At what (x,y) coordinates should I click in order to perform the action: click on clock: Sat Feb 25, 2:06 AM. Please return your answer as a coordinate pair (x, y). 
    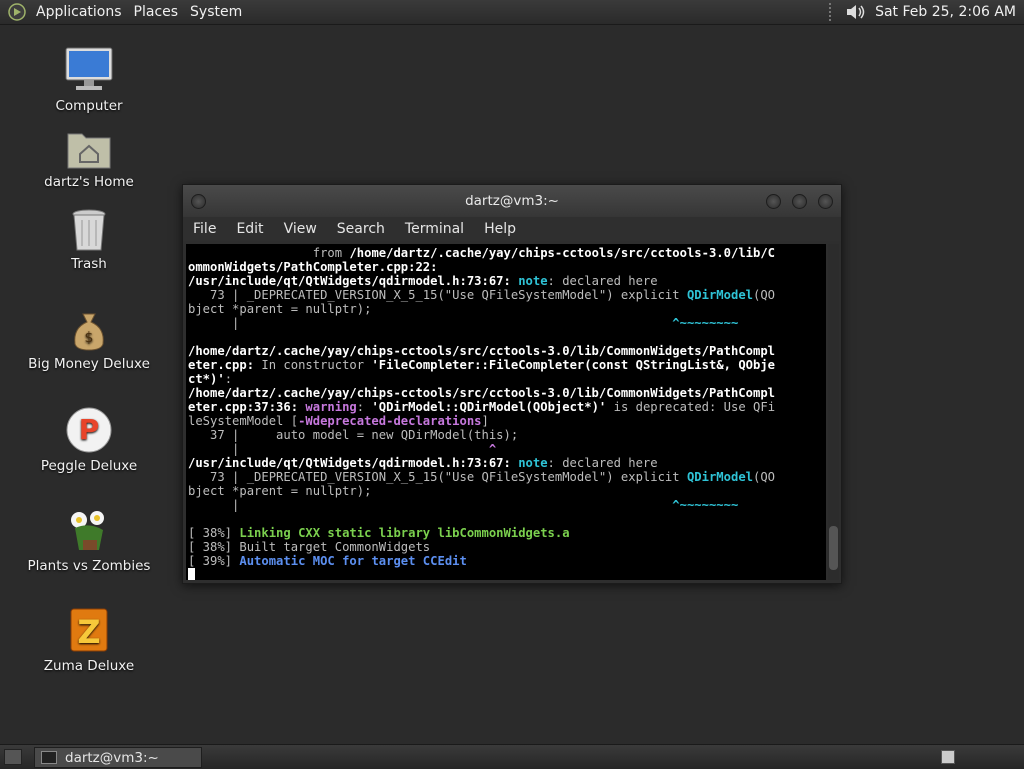
    Looking at the image, I should click on (945, 12).